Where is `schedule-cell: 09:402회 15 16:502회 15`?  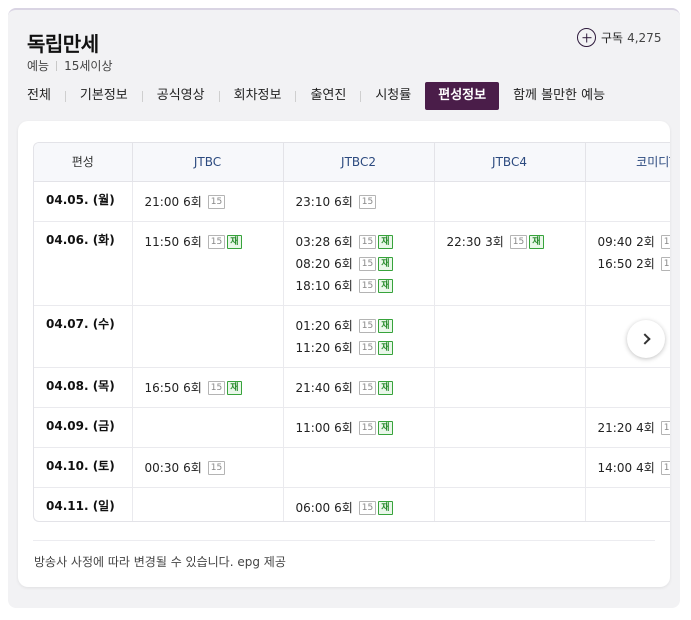 schedule-cell: 09:402회 15 16:502회 15 is located at coordinates (627, 263).